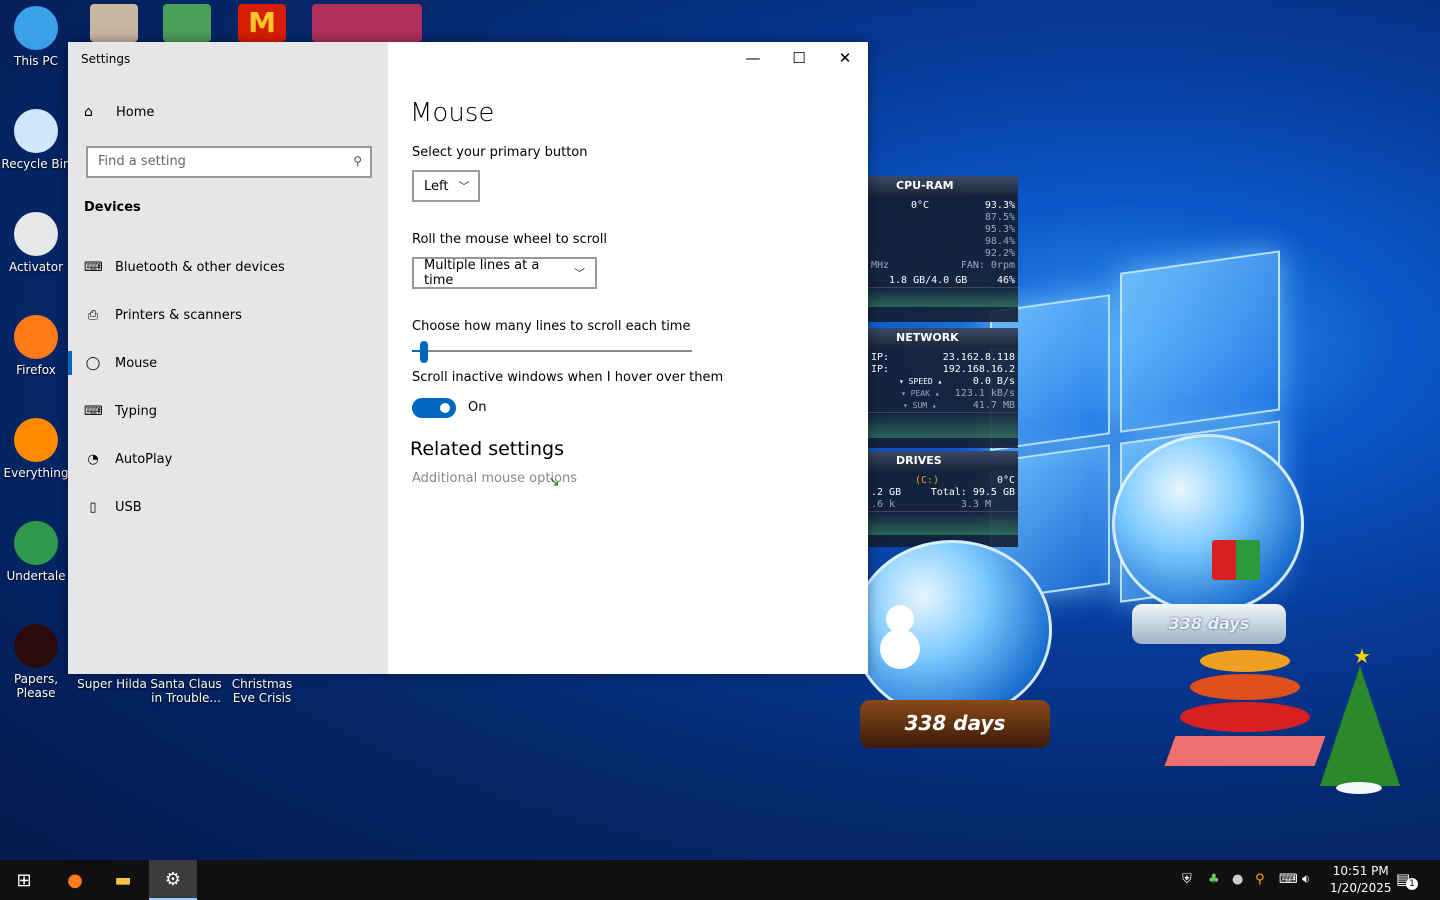 Image resolution: width=1440 pixels, height=900 pixels. Describe the element at coordinates (999, 229) in the screenshot. I see `core-2: 95.3%` at that location.